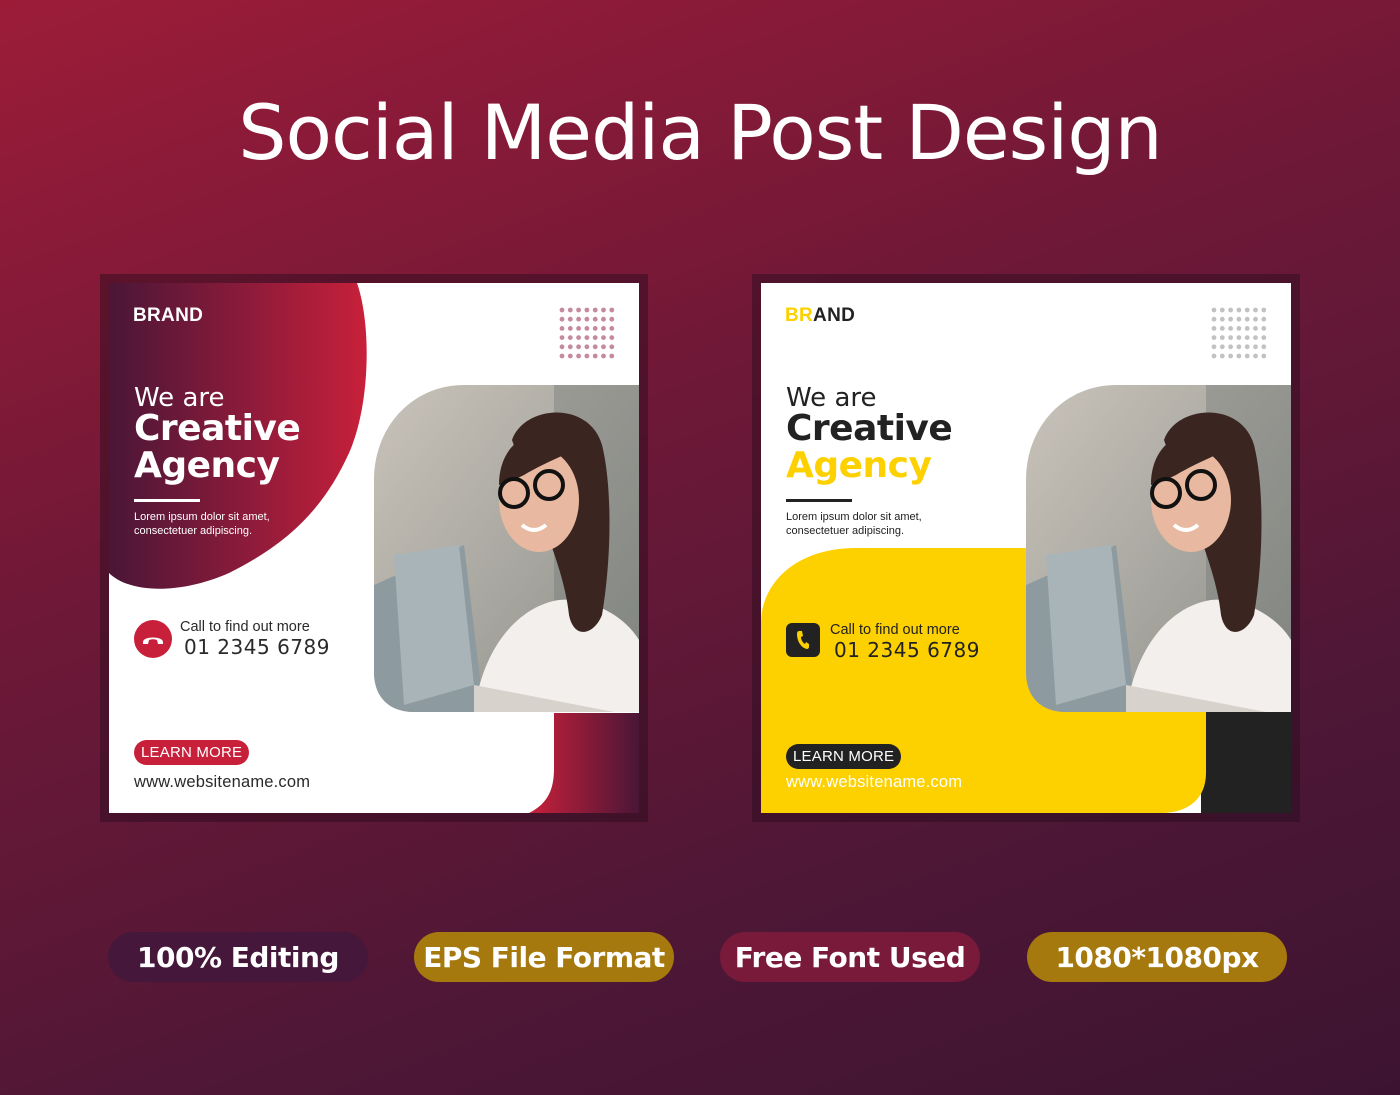 This screenshot has height=1095, width=1400. Describe the element at coordinates (1246, 762) in the screenshot. I see `dark-corner-block` at that location.